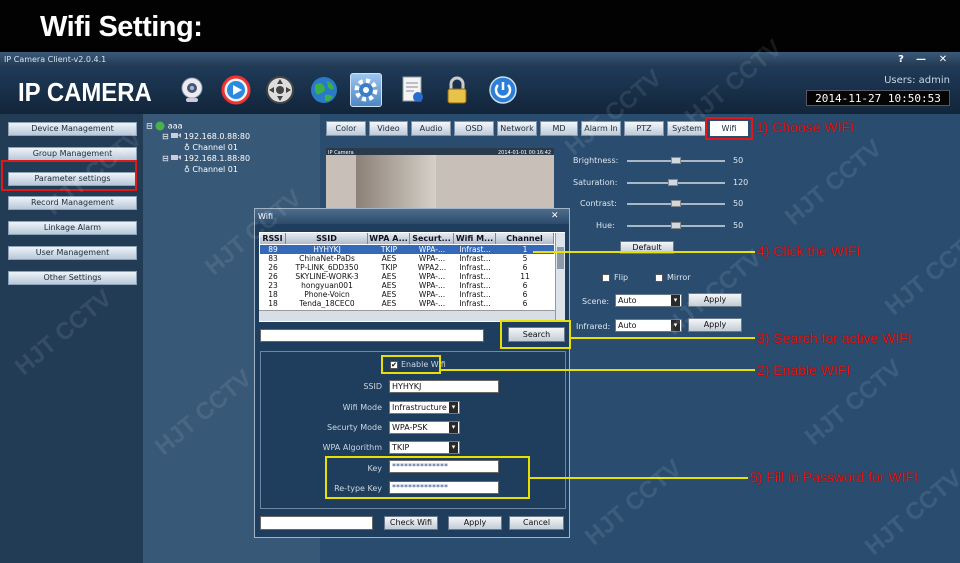 Image resolution: width=960 pixels, height=563 pixels. Describe the element at coordinates (164, 126) in the screenshot. I see `tree-root: ⊟ aaa` at that location.